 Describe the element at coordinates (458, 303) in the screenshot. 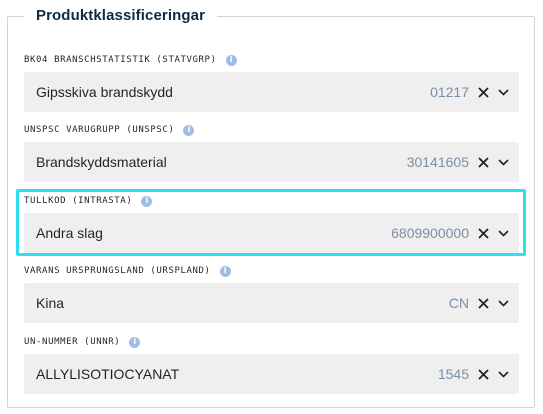

I see `select-code: CN` at that location.